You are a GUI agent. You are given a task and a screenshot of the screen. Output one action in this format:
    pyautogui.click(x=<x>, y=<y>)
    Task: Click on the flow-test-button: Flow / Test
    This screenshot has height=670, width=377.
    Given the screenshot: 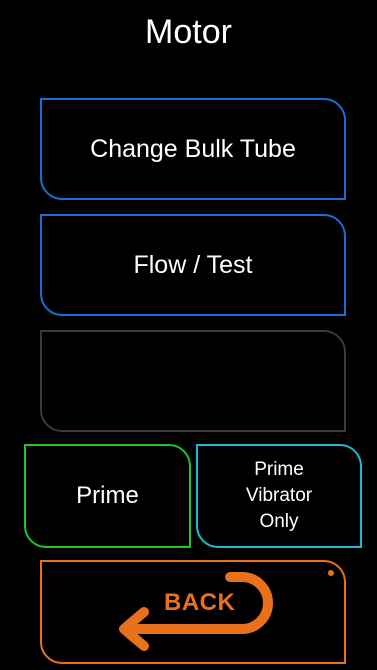 What is the action you would take?
    pyautogui.click(x=193, y=265)
    